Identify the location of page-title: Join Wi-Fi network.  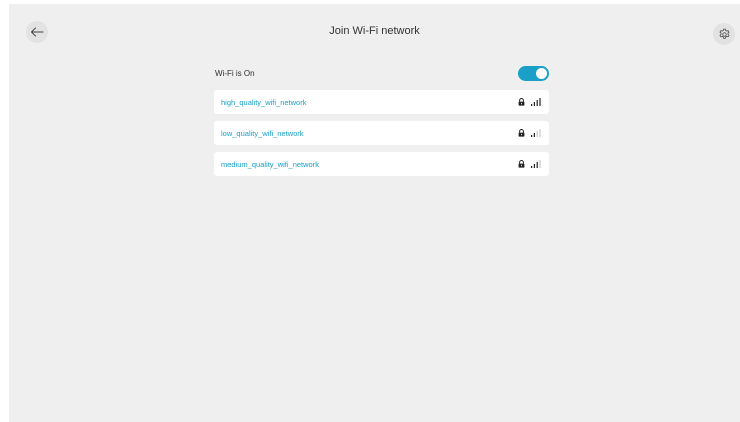
(374, 31).